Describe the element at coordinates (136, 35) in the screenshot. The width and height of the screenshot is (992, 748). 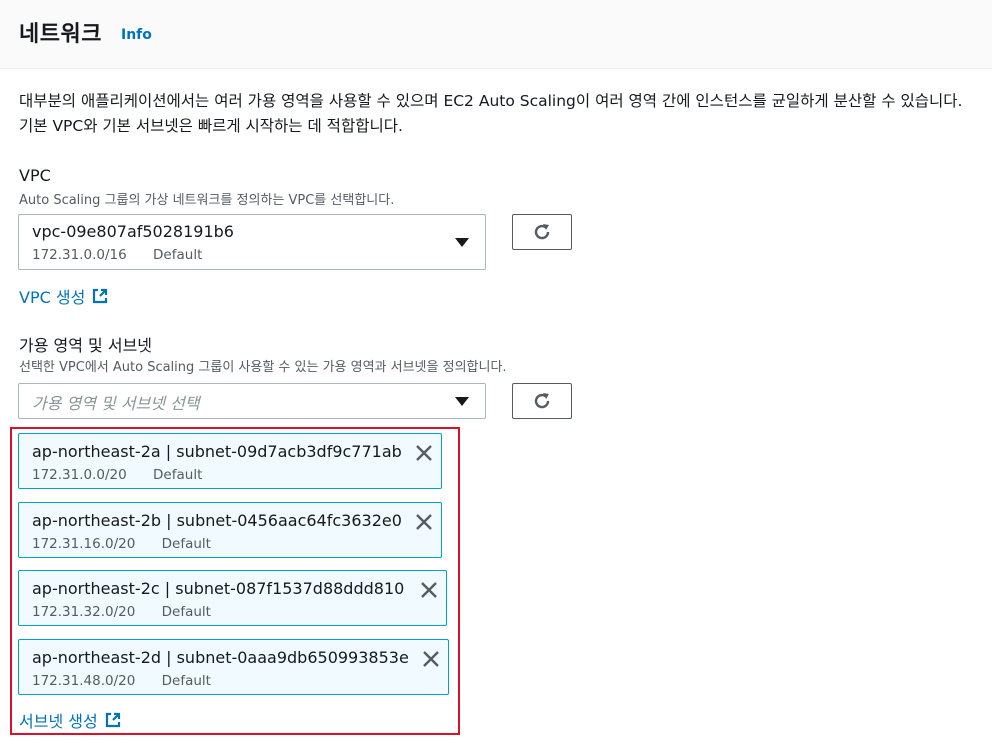
I see `info-link: Info` at that location.